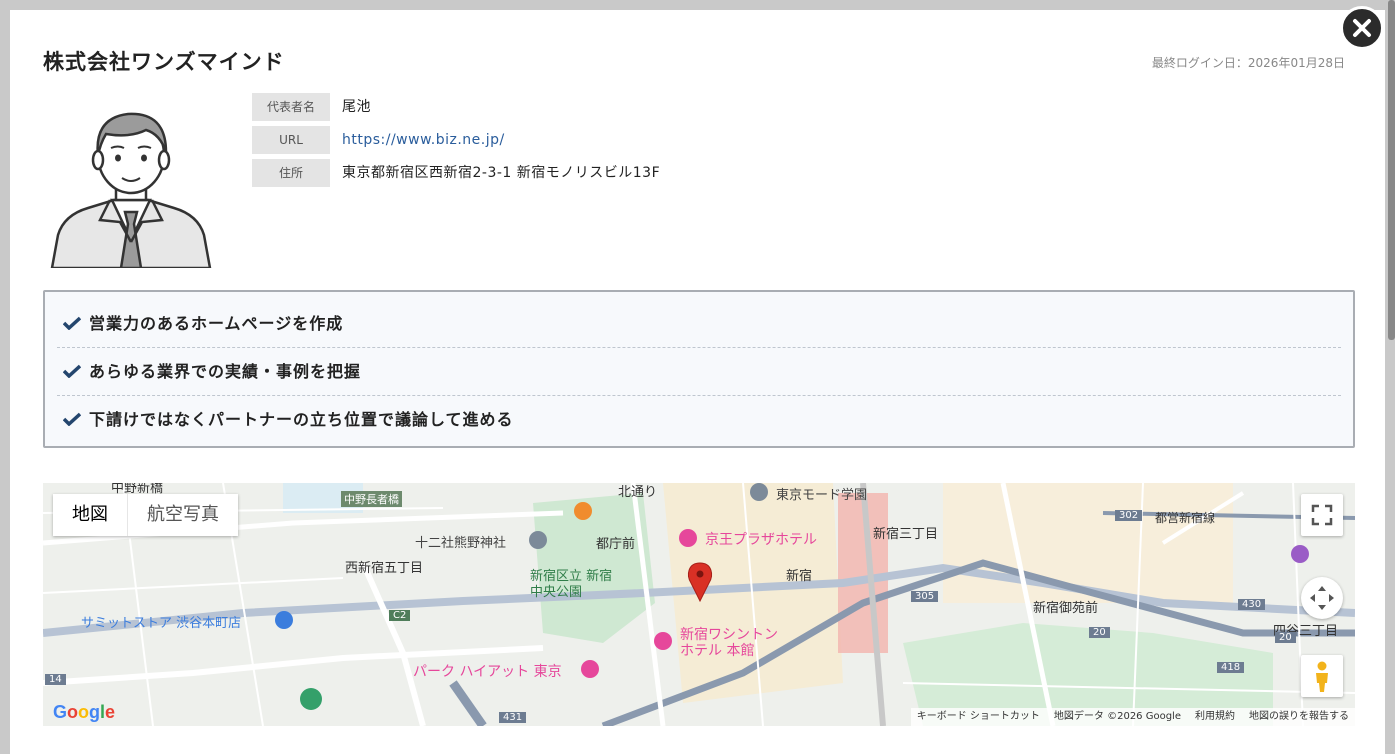 This screenshot has width=1395, height=754. Describe the element at coordinates (699, 324) in the screenshot. I see `feature-item: 営業力のあるホームページを作成` at that location.